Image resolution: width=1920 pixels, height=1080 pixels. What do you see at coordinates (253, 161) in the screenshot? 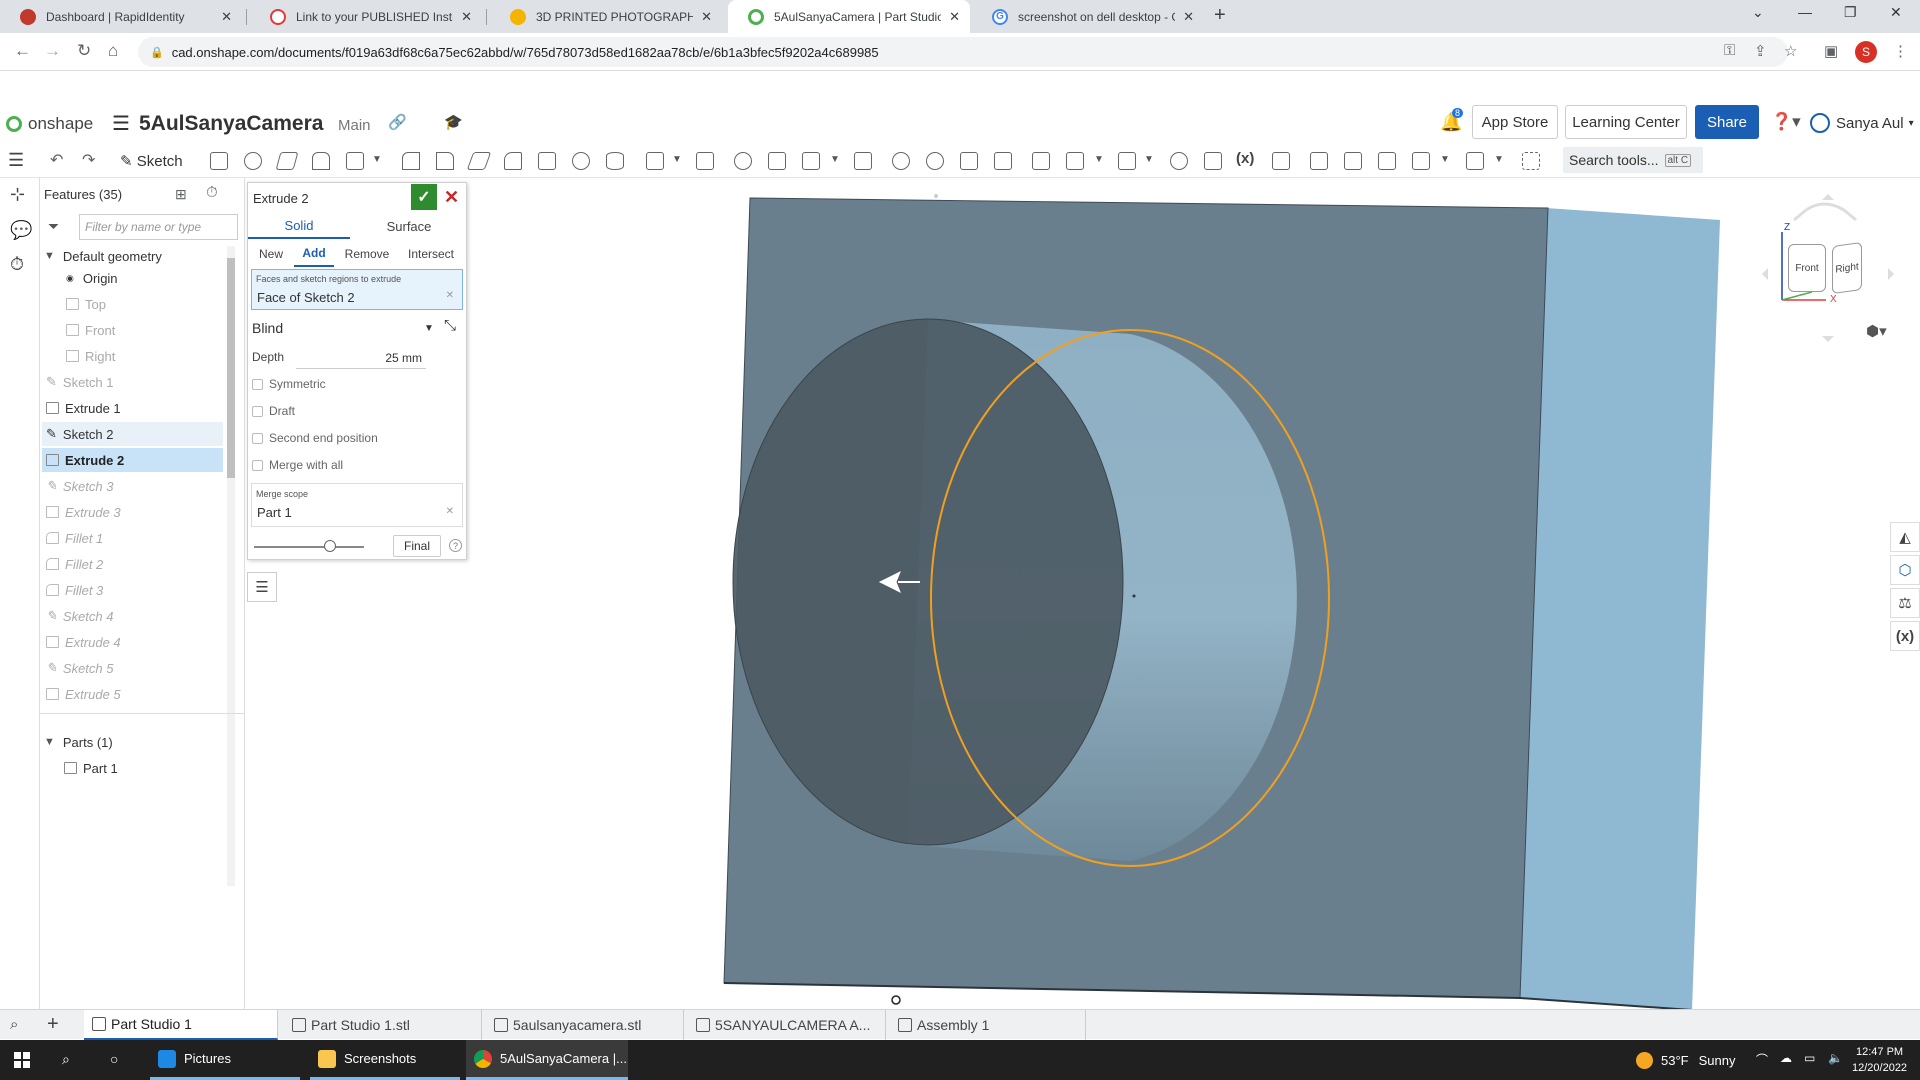
I see `revolve-icon` at bounding box center [253, 161].